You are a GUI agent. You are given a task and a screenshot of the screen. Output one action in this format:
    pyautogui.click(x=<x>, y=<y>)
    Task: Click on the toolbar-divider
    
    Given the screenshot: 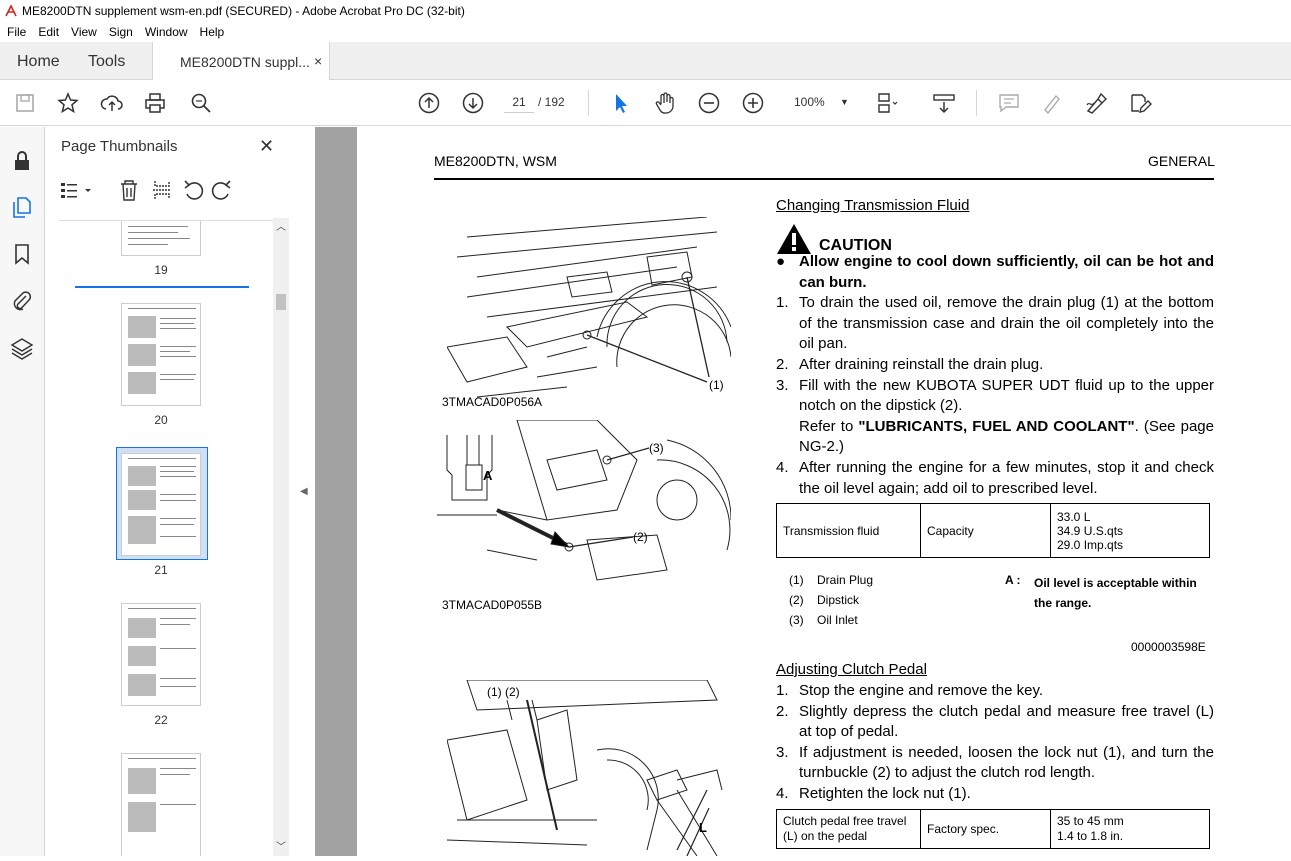 What is the action you would take?
    pyautogui.click(x=588, y=103)
    